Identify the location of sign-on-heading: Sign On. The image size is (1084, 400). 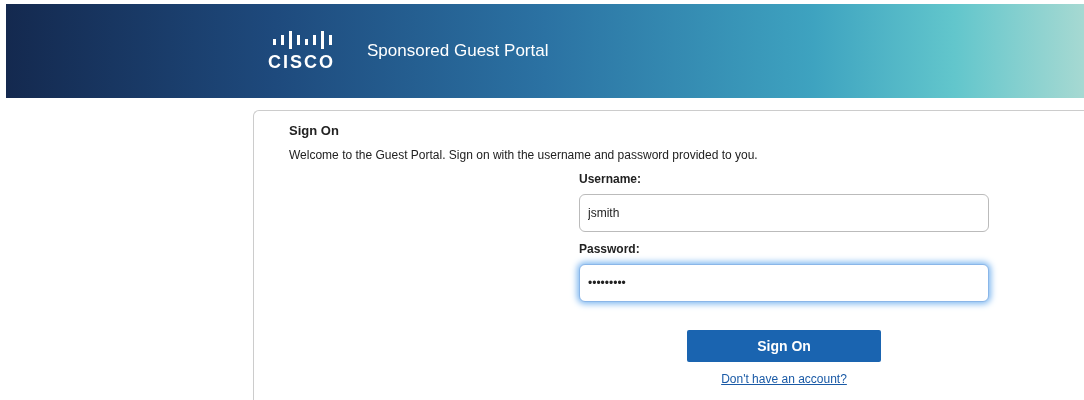
(314, 130).